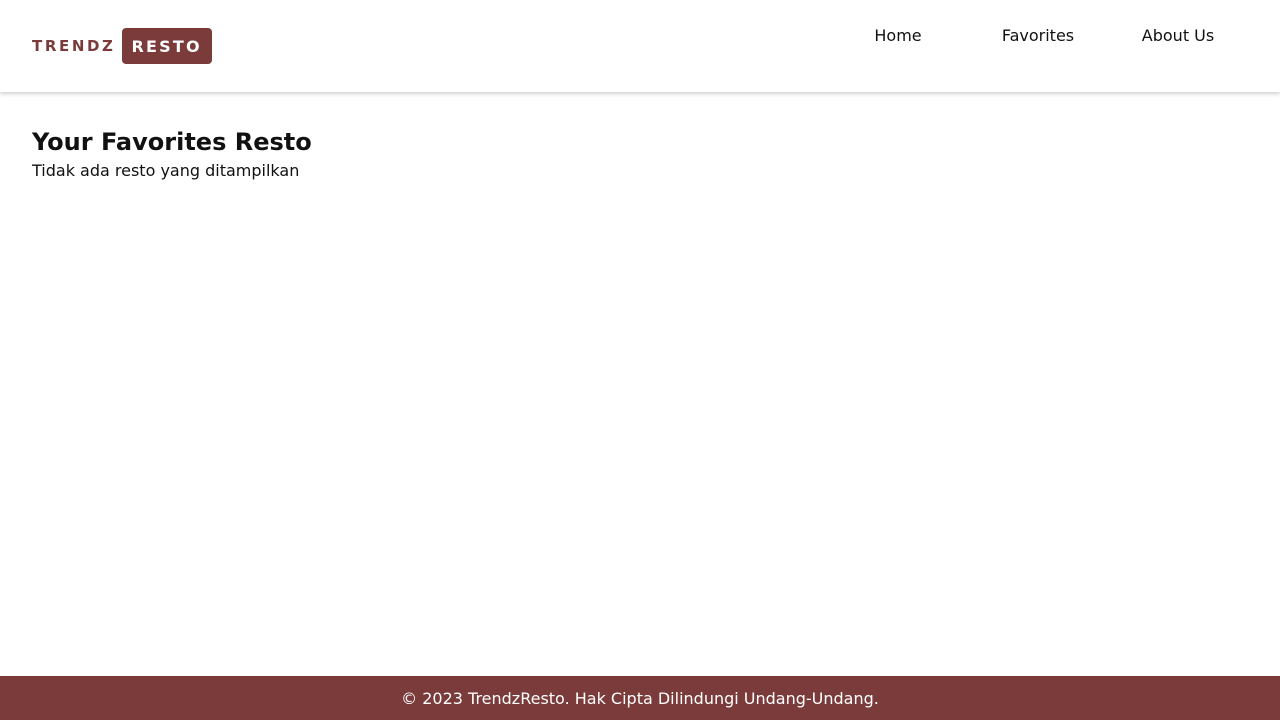  I want to click on app-bar: TRENDZ RESTO Home Favorites About Us, so click(640, 46).